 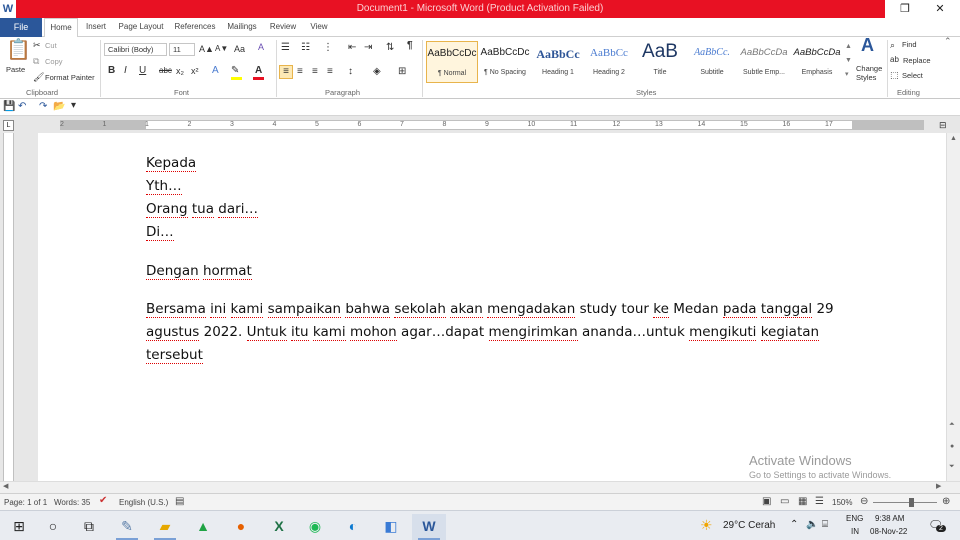 I want to click on excel-icon: X, so click(x=279, y=527).